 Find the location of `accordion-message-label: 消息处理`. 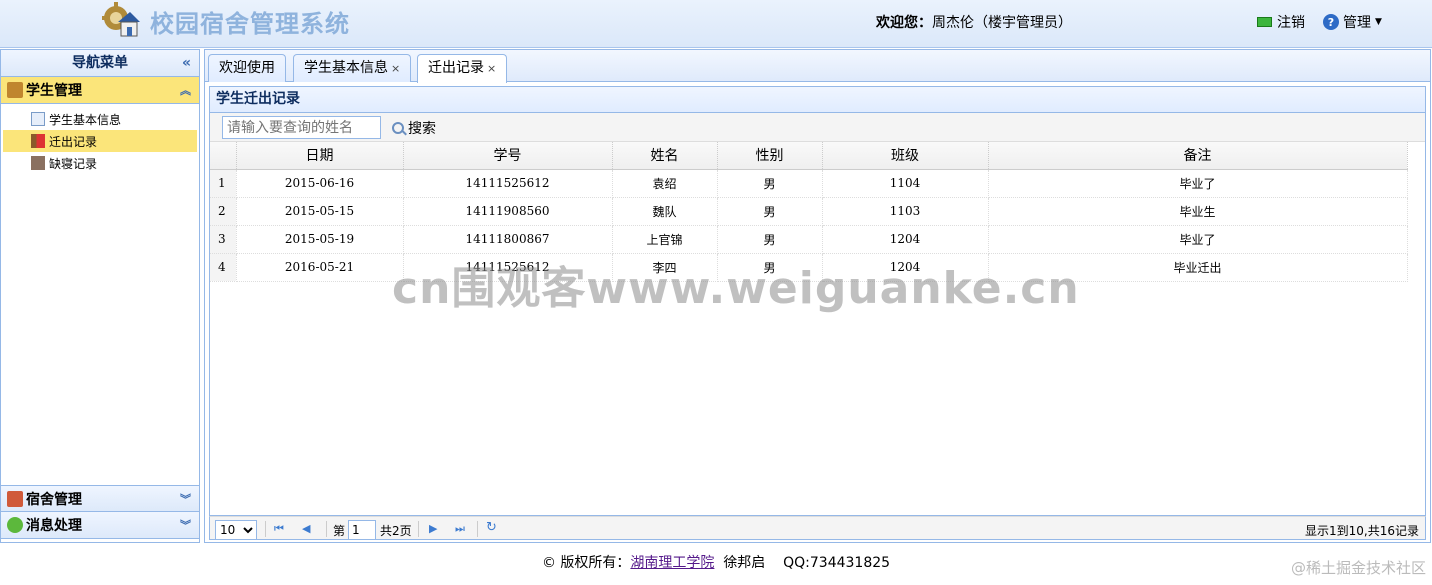

accordion-message-label: 消息处理 is located at coordinates (54, 526).